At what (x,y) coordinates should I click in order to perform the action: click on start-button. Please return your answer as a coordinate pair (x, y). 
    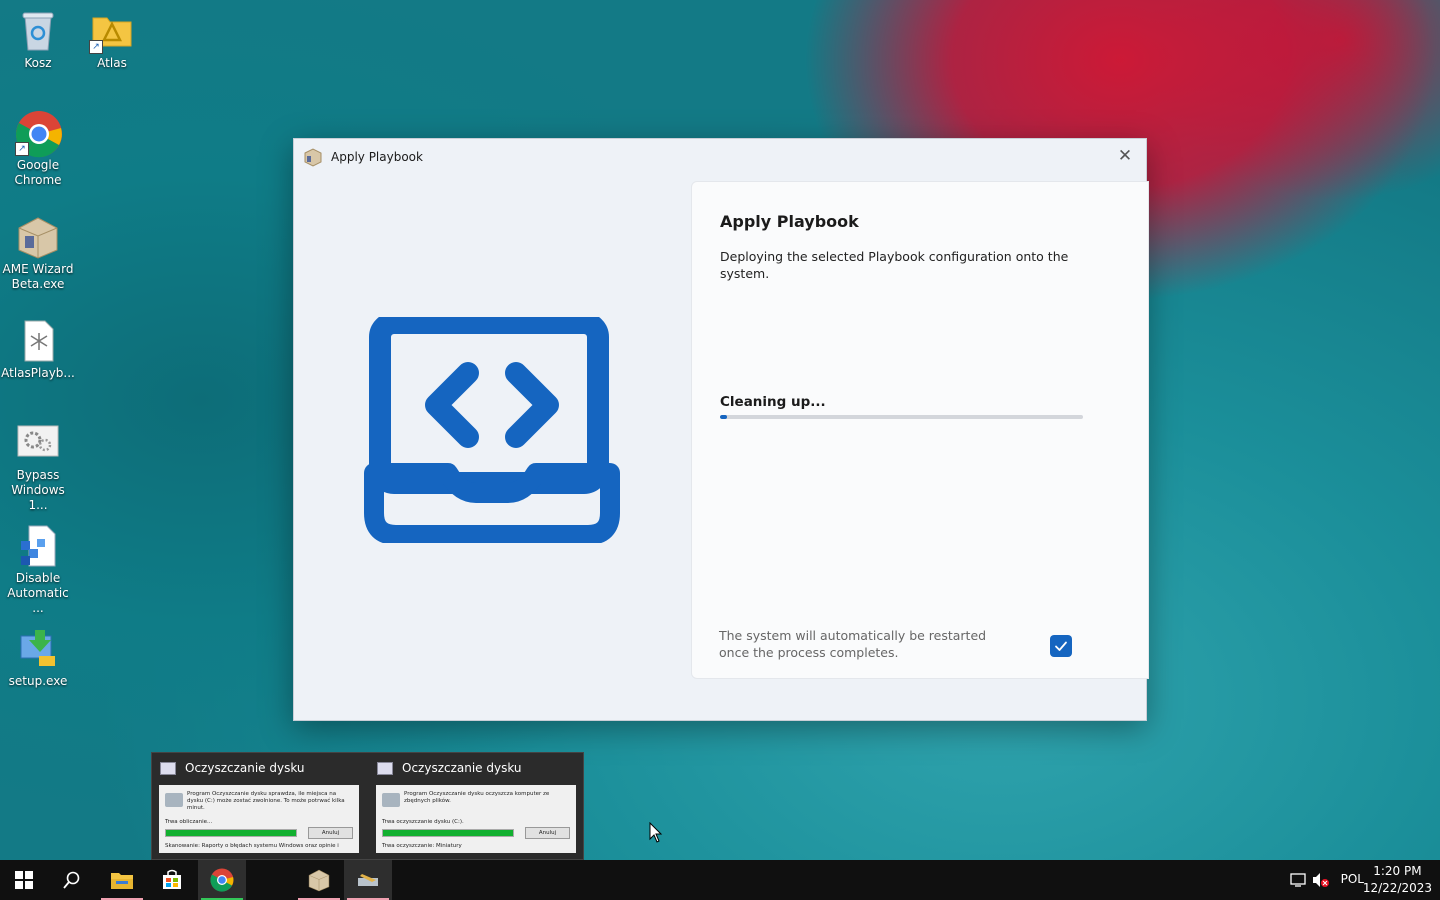
    Looking at the image, I should click on (24, 880).